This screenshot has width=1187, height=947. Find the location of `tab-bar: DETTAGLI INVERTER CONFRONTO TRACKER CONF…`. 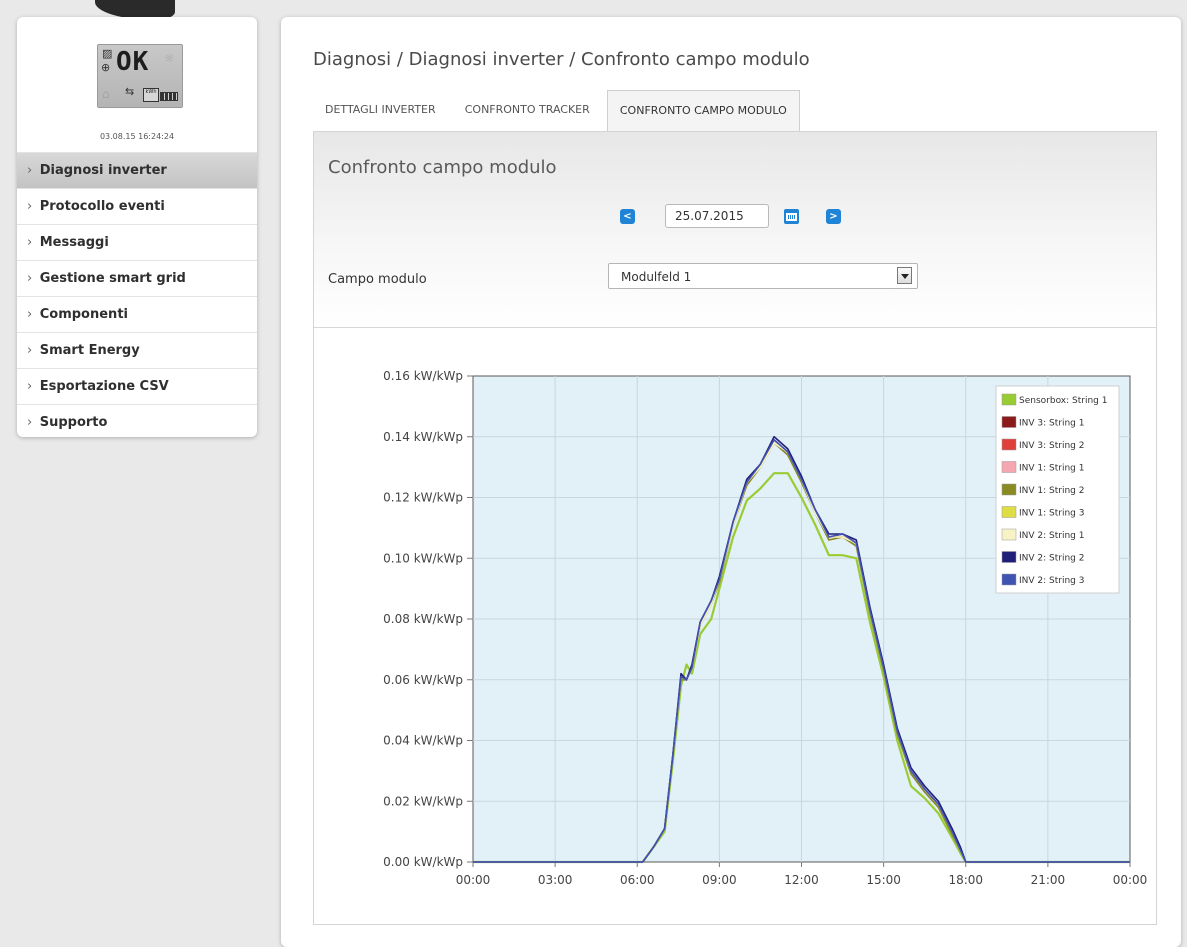

tab-bar: DETTAGLI INVERTER CONFRONTO TRACKER CONF… is located at coordinates (556, 111).